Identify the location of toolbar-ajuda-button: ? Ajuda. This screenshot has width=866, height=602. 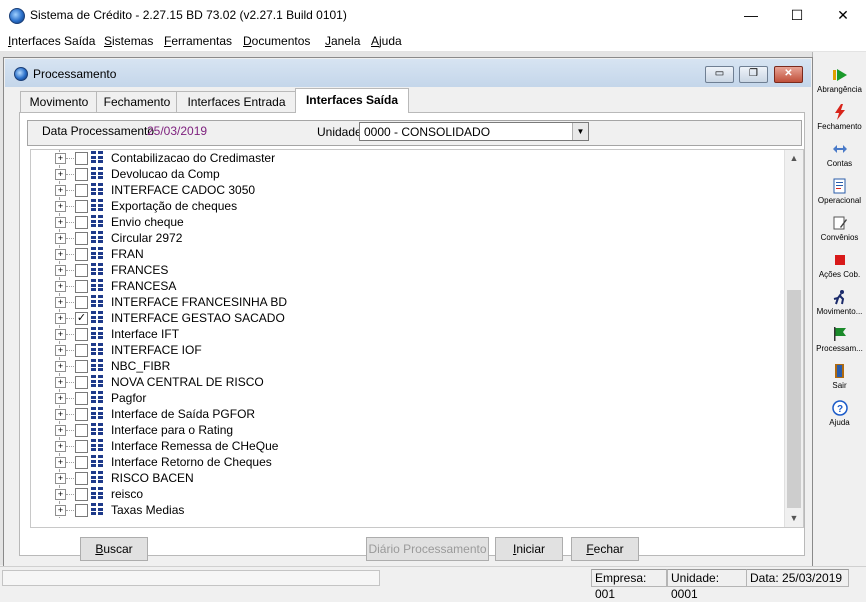
(839, 415).